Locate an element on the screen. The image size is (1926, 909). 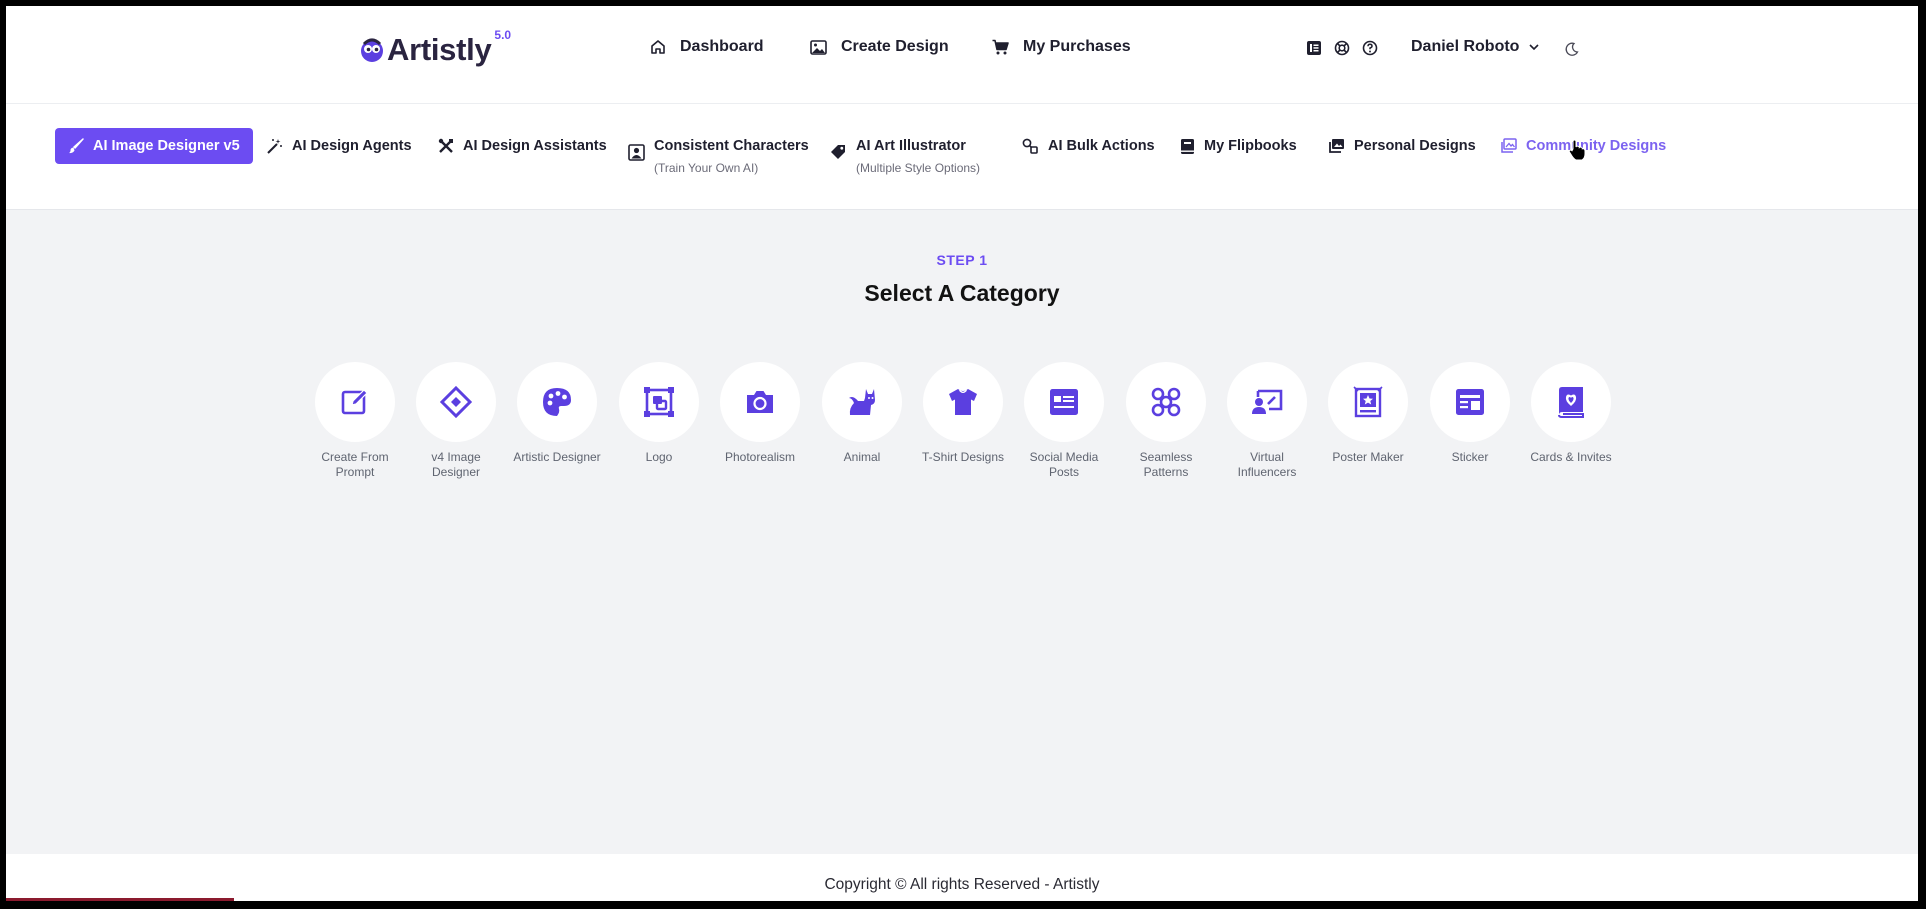
category-label: T-Shirt Designs is located at coordinates (963, 457).